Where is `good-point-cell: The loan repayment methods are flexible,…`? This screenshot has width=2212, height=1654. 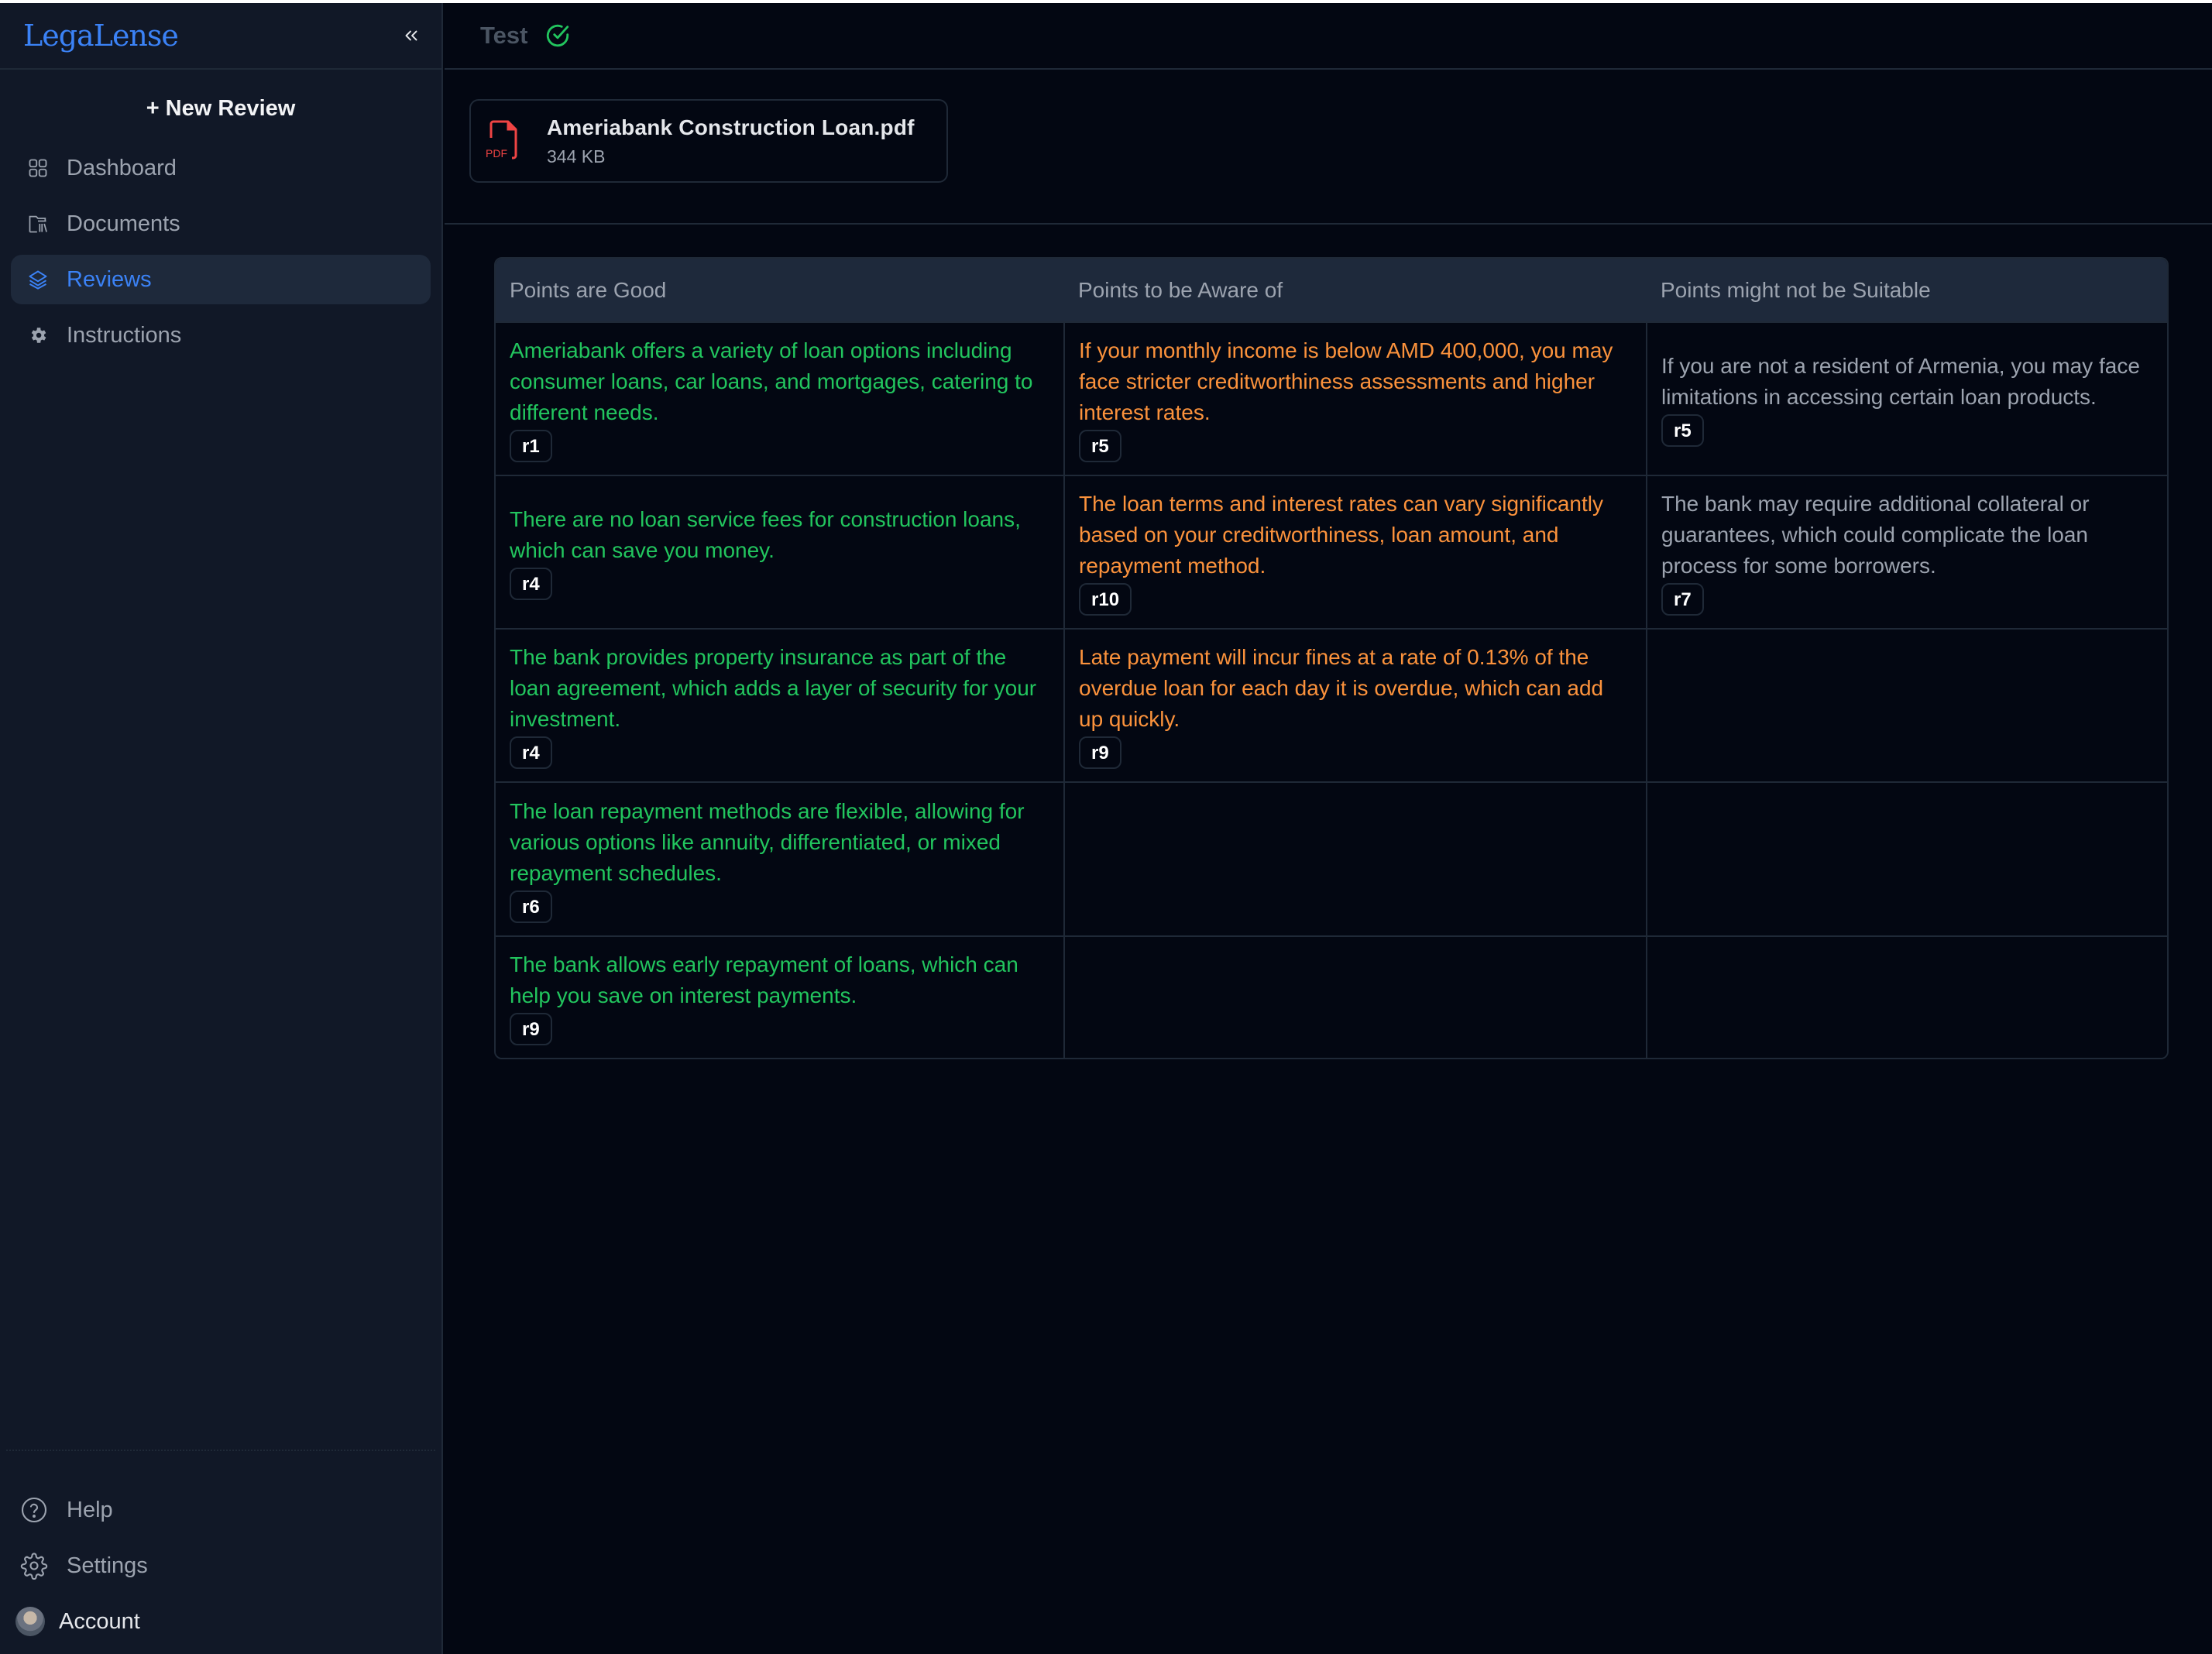 good-point-cell: The loan repayment methods are flexible,… is located at coordinates (780, 858).